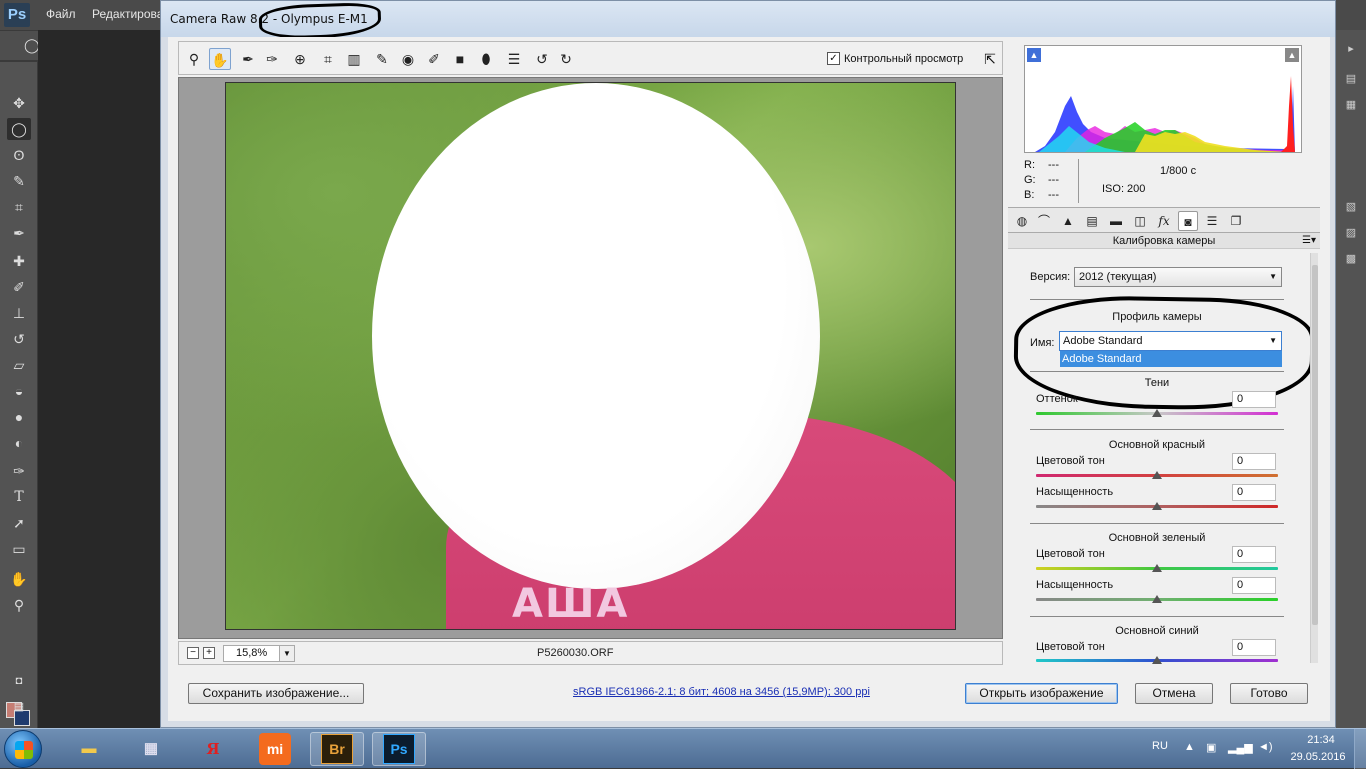 This screenshot has height=769, width=1366. What do you see at coordinates (566, 59) in the screenshot?
I see `rotate-right-icon: ↻` at bounding box center [566, 59].